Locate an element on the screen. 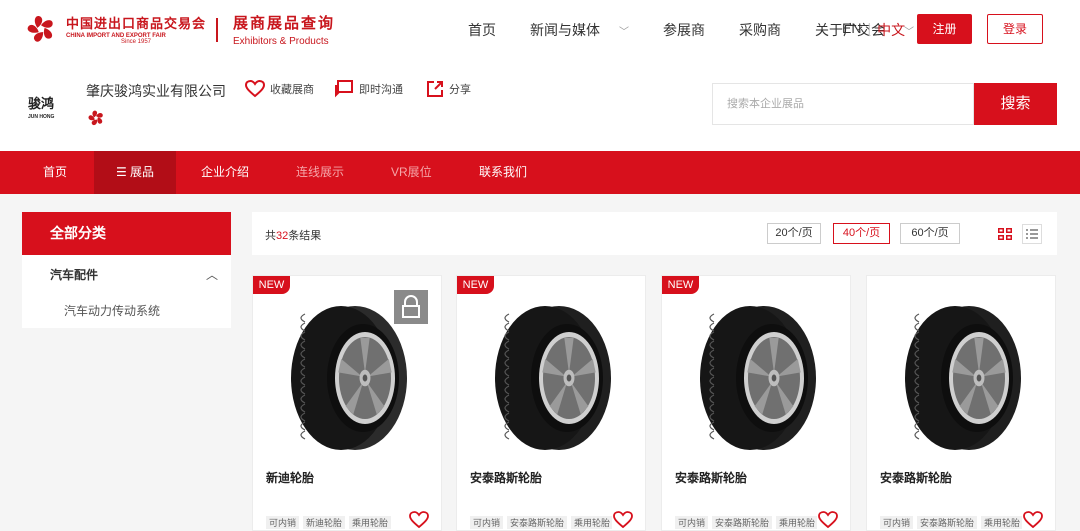 The height and width of the screenshot is (531, 1080). all-categories-header: 全部分类 is located at coordinates (126, 233).